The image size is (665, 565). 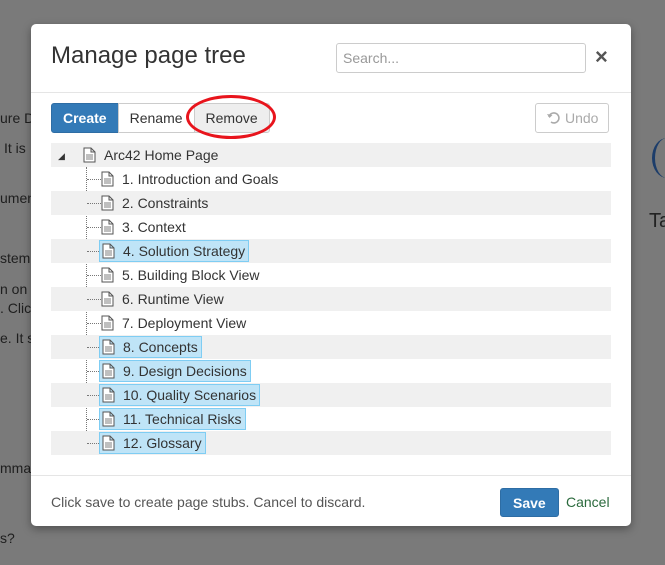 What do you see at coordinates (331, 58) in the screenshot?
I see `dialog-header: Manage page tree ×` at bounding box center [331, 58].